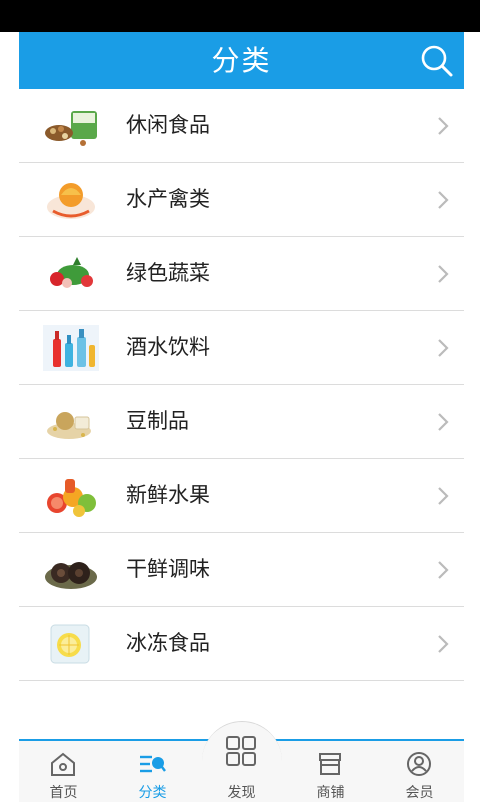  Describe the element at coordinates (71, 575) in the screenshot. I see `dried-seasonings-thumbnail` at that location.